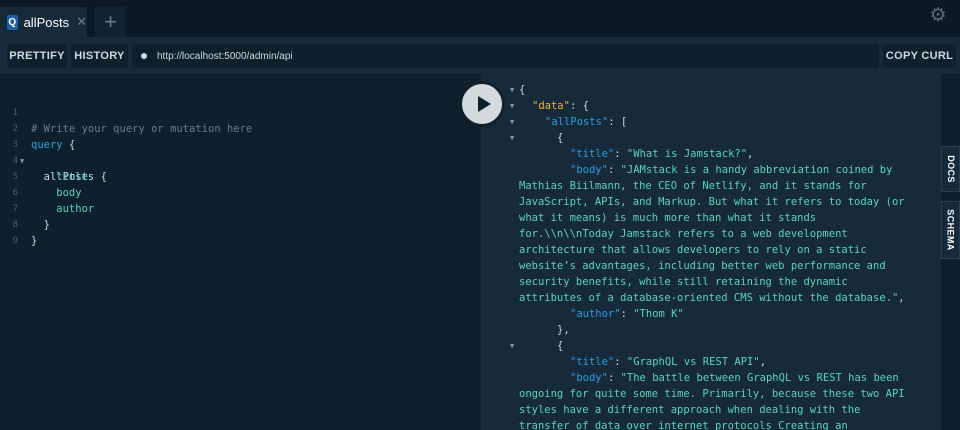 Image resolution: width=960 pixels, height=430 pixels. I want to click on docs-tab-label: DOCS, so click(950, 169).